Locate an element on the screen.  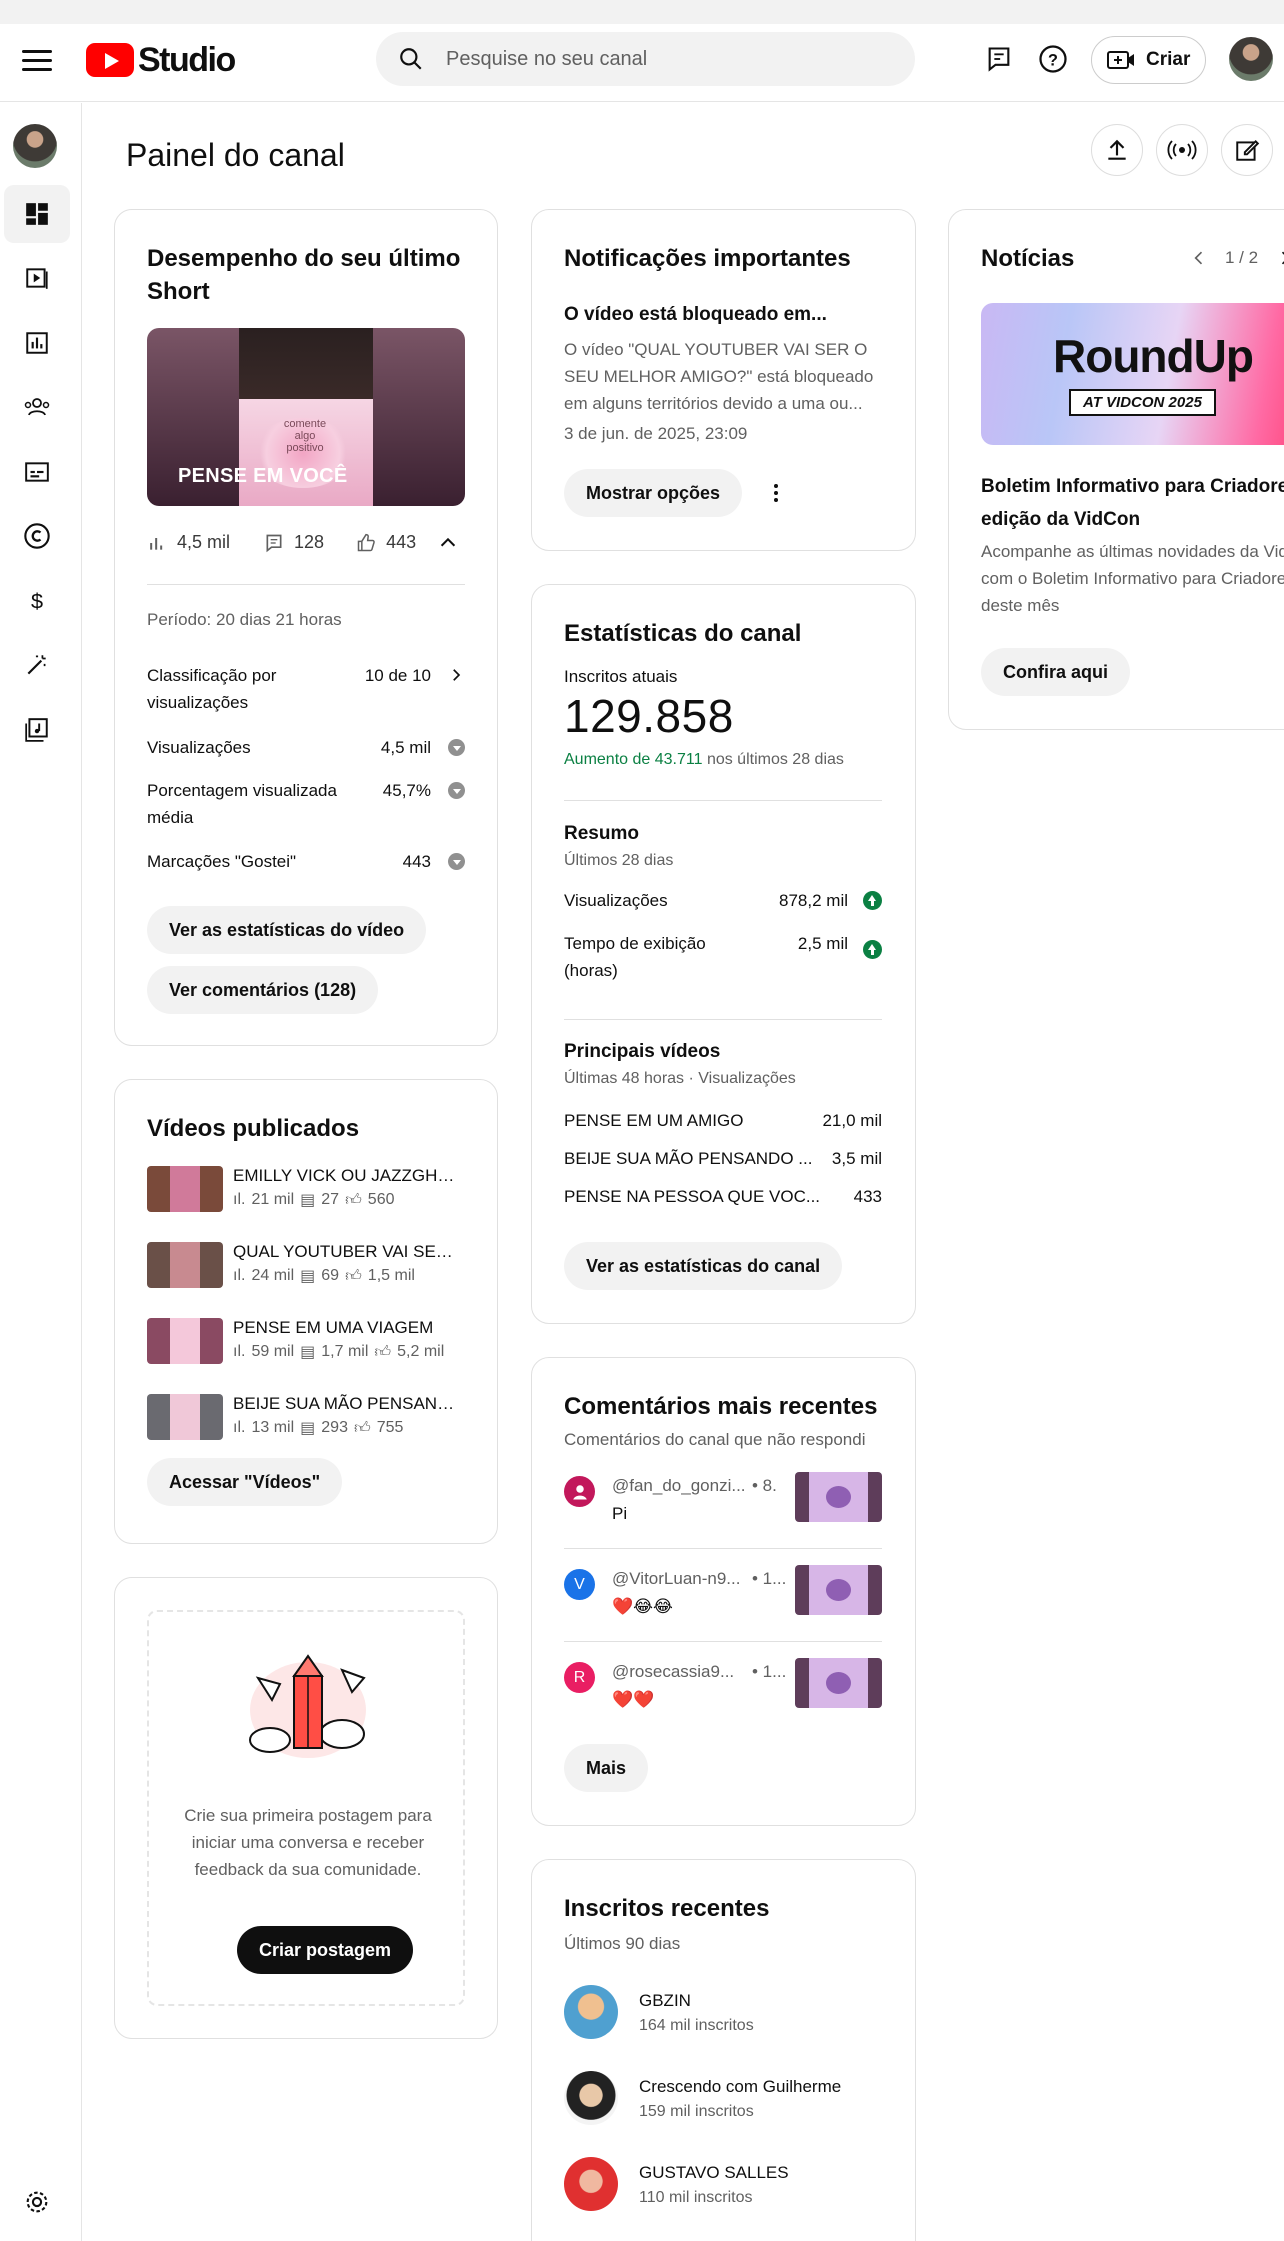
down-arrow-icon is located at coordinates (456, 747).